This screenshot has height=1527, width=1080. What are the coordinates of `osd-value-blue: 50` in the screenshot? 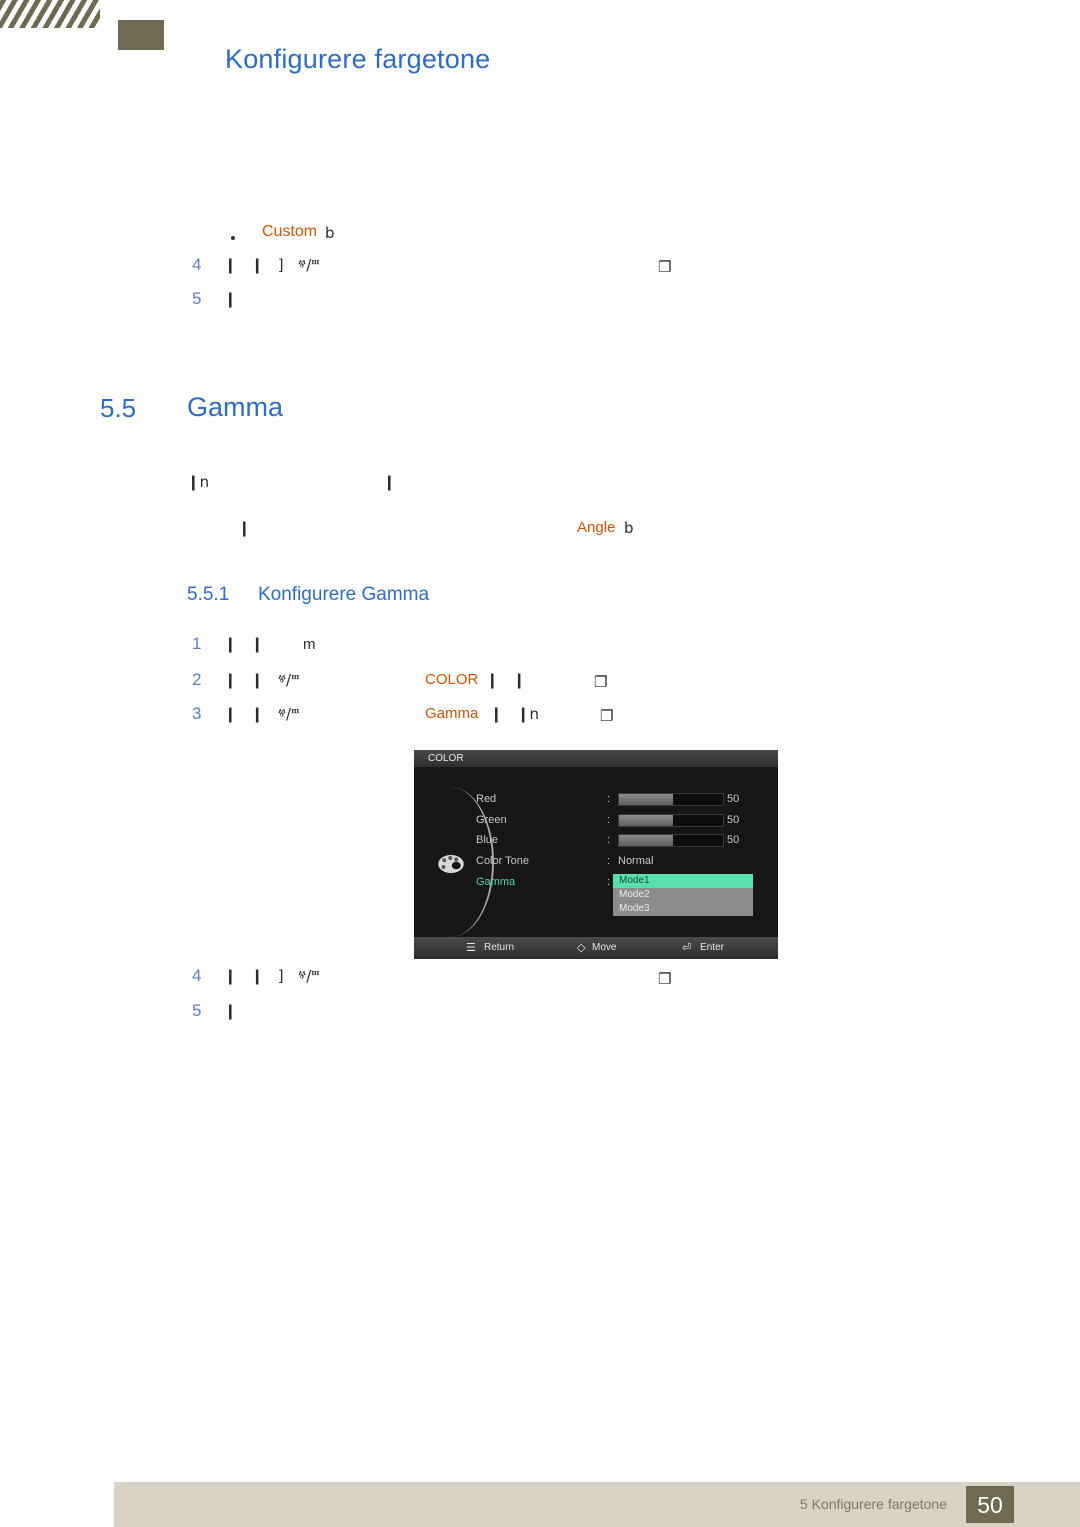 It's located at (733, 840).